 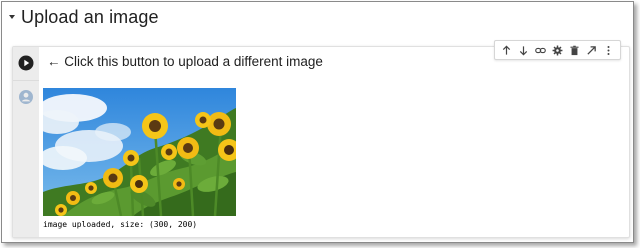 What do you see at coordinates (26, 97) in the screenshot?
I see `output-user-icon` at bounding box center [26, 97].